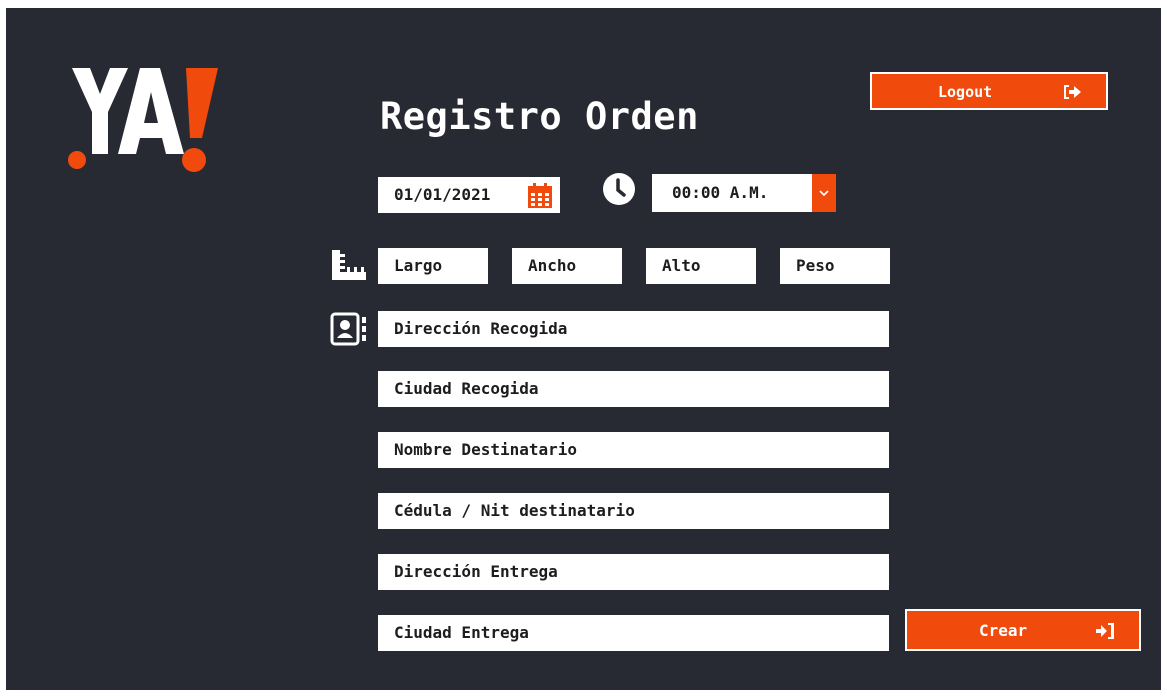  Describe the element at coordinates (835, 266) in the screenshot. I see `peso-input: Peso` at that location.